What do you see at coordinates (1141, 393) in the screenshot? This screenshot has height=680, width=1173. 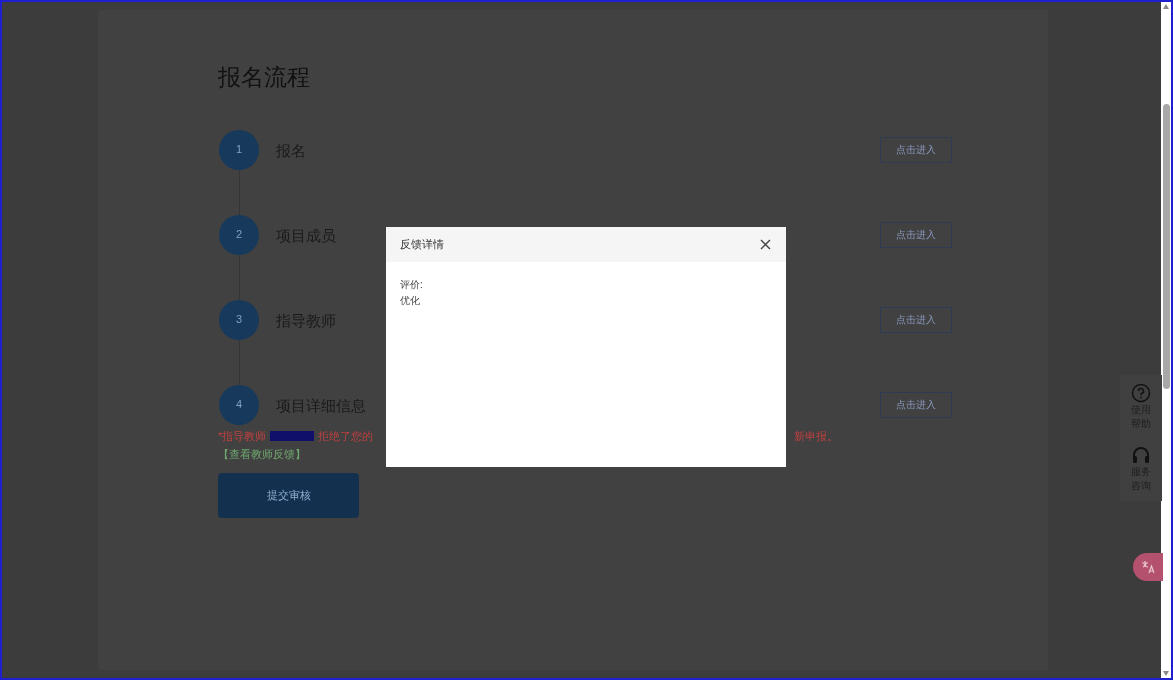 I see `help-icon` at bounding box center [1141, 393].